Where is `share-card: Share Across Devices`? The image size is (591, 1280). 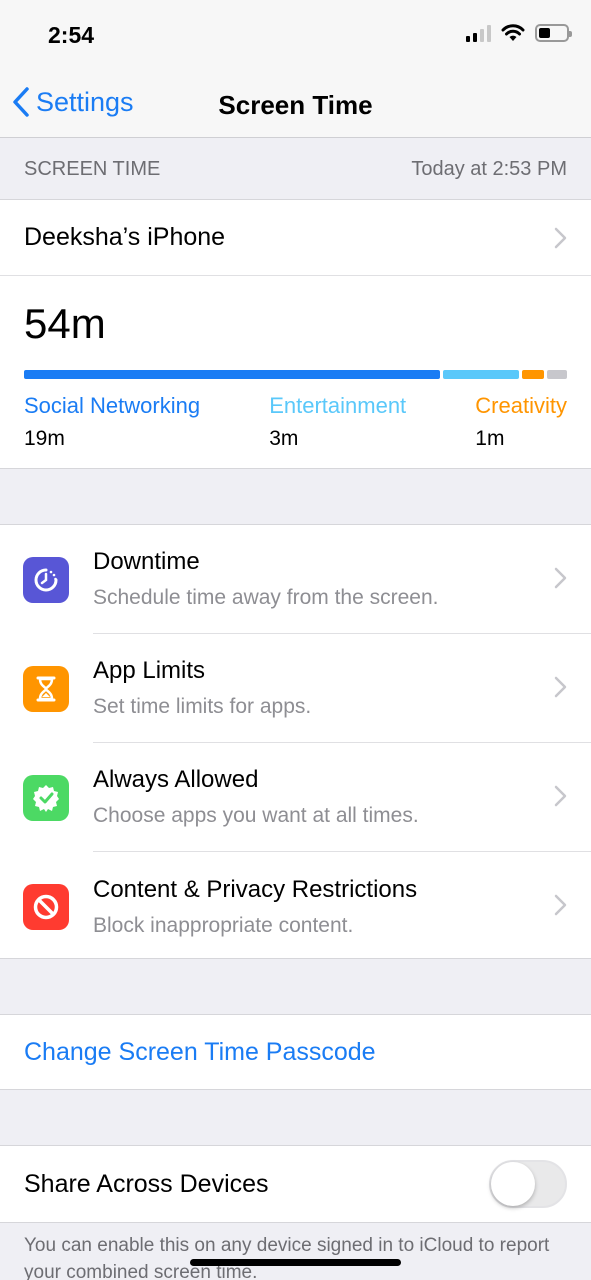 share-card: Share Across Devices is located at coordinates (295, 1184).